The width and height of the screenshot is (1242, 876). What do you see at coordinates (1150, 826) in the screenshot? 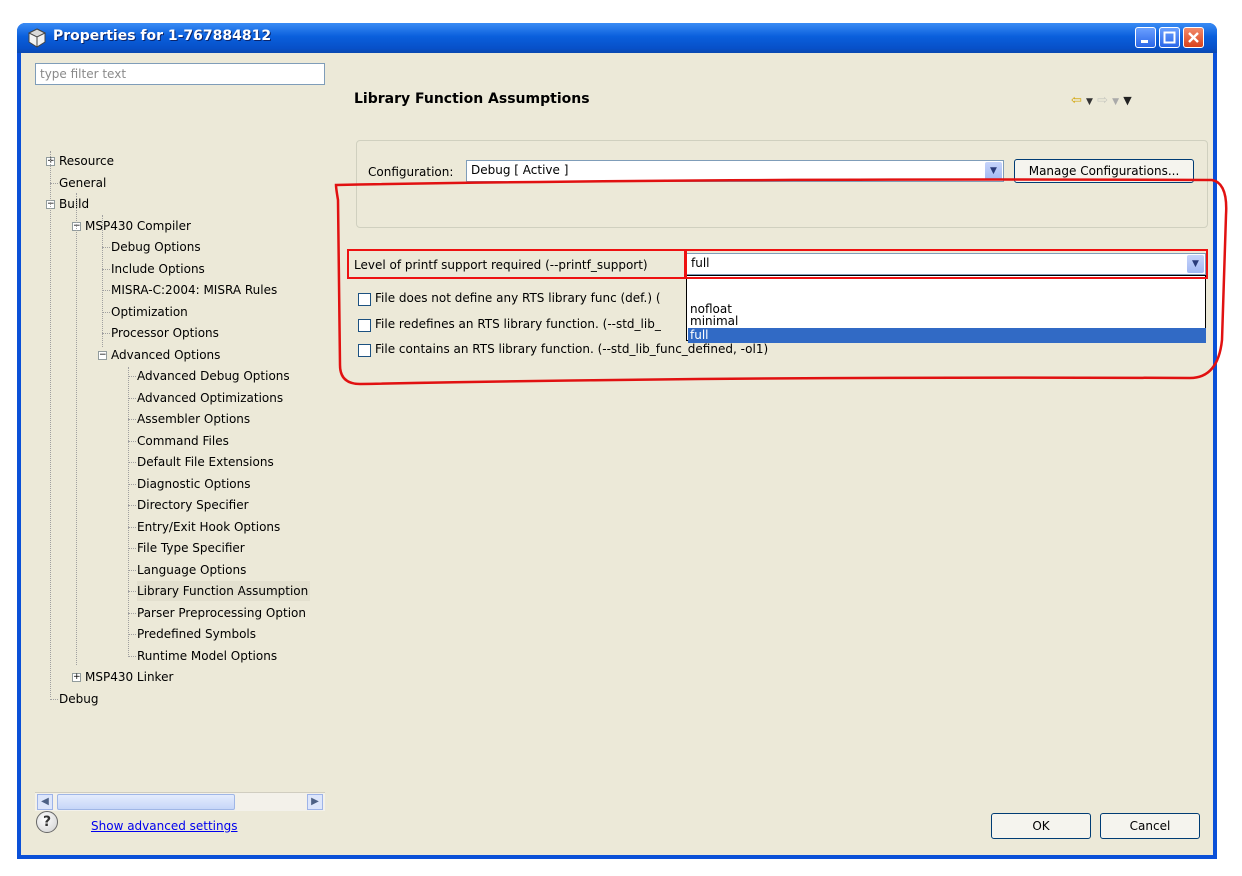
I see `cancel-button: Cancel` at bounding box center [1150, 826].